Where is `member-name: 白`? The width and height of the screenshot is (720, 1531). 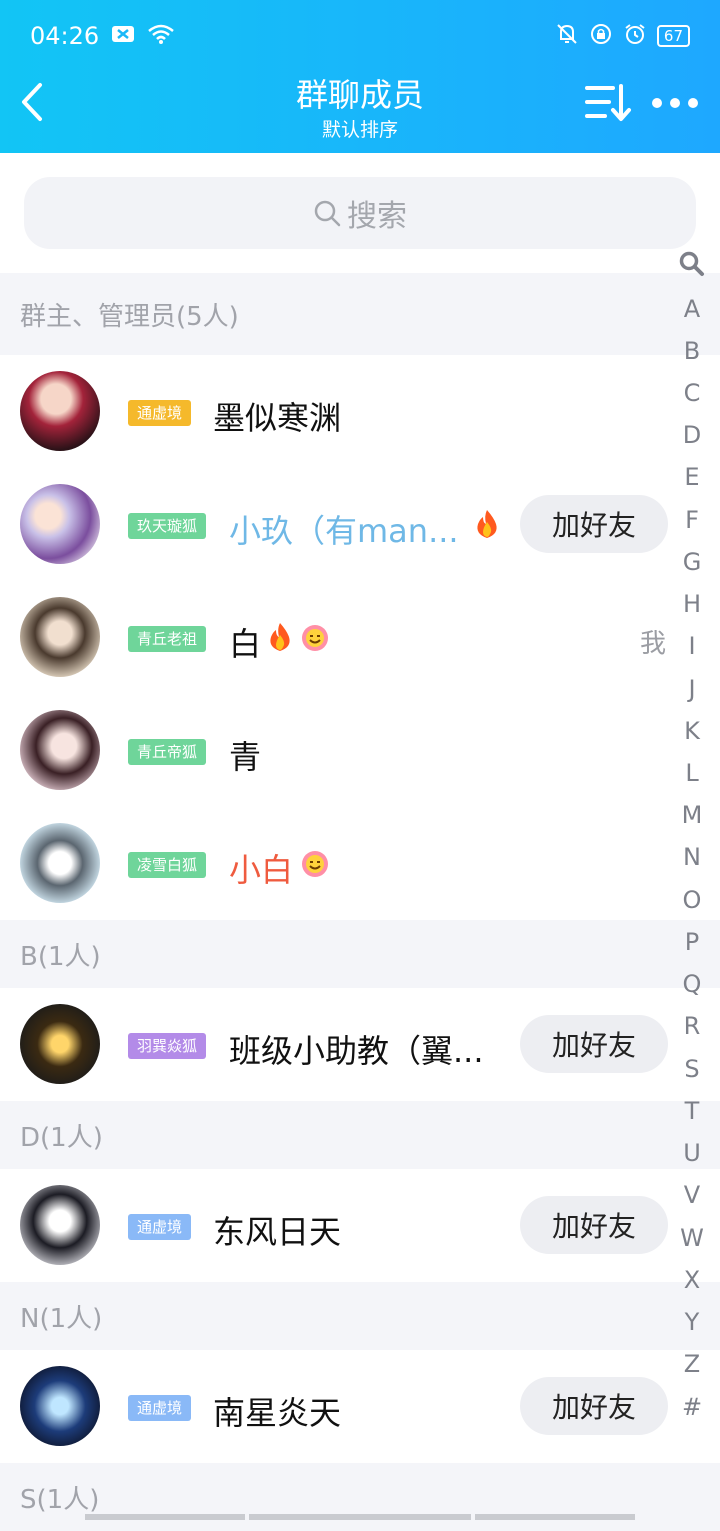
member-name: 白 is located at coordinates (245, 644).